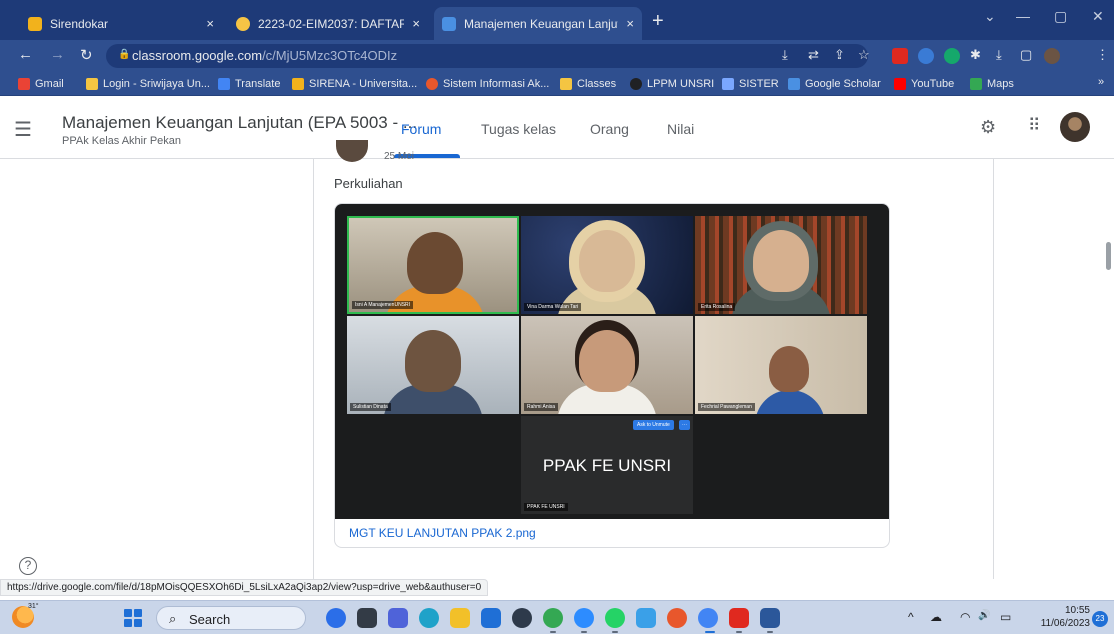 The height and width of the screenshot is (634, 1114). I want to click on participant-name: Rahmi Anisa, so click(541, 407).